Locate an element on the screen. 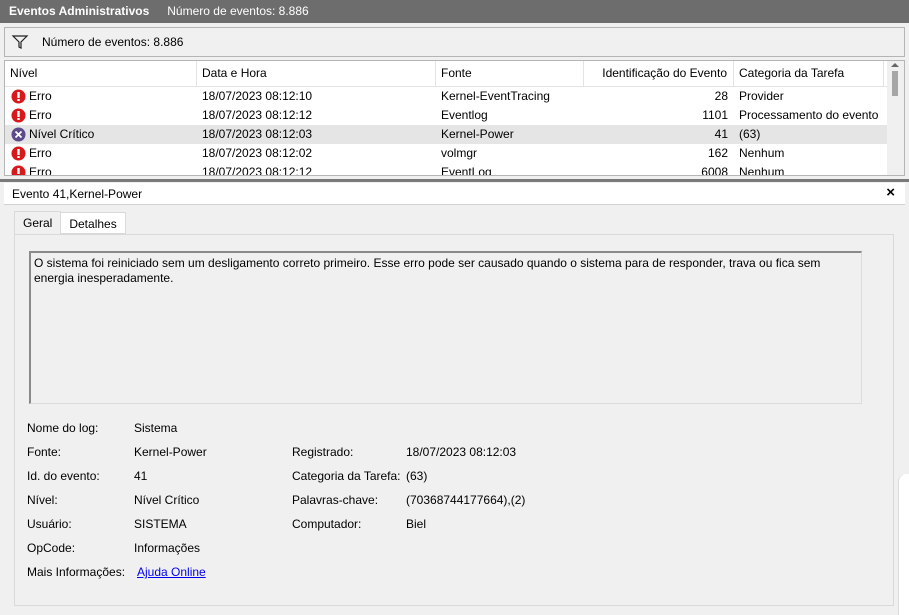  cell-event-id: 41 is located at coordinates (721, 134).